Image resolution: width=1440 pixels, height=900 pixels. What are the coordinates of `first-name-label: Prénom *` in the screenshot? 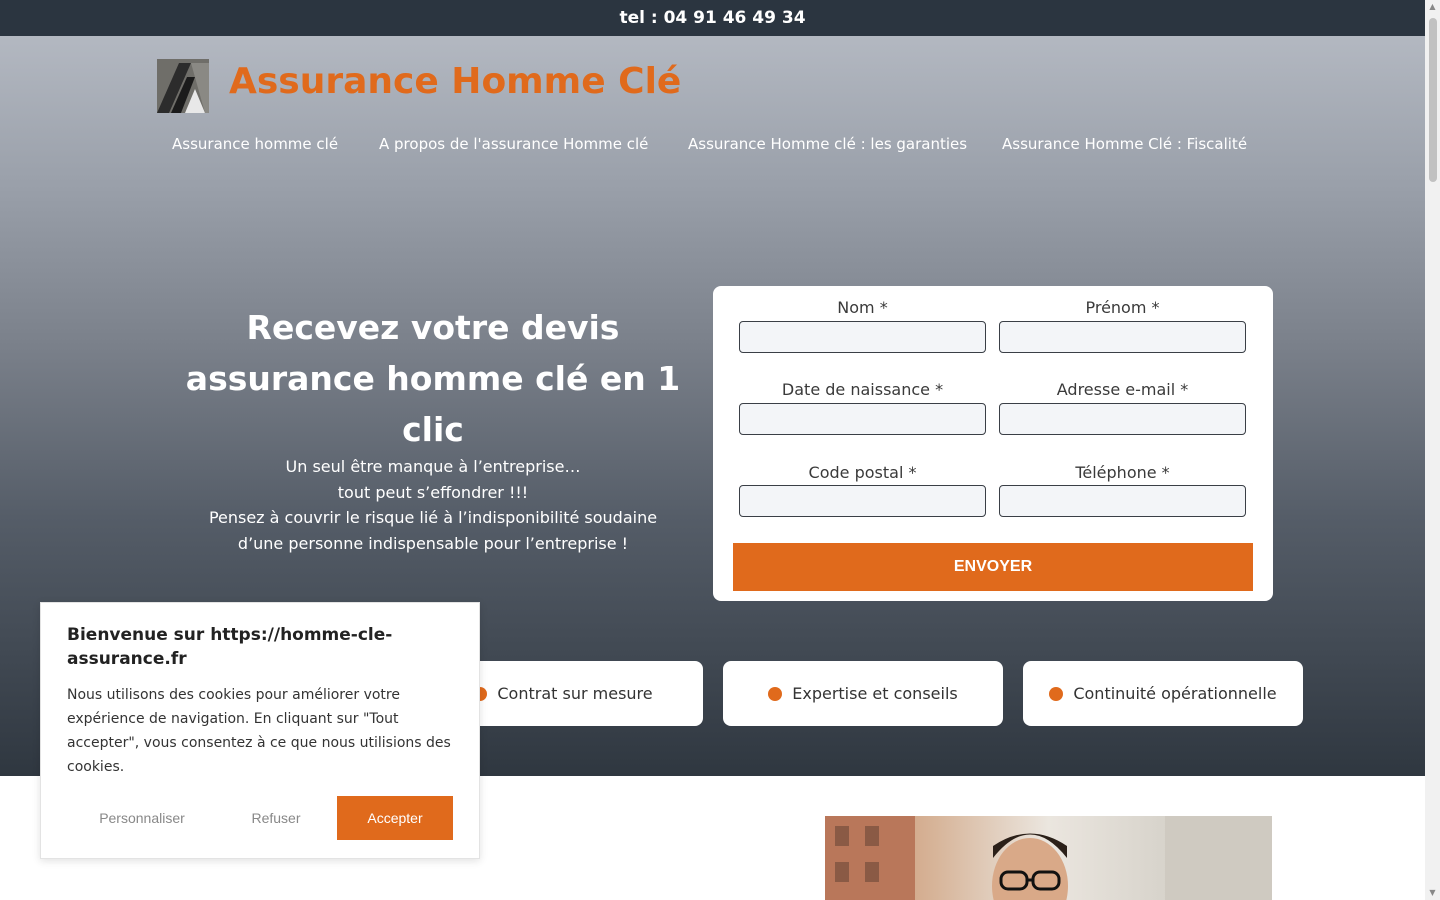 It's located at (1122, 307).